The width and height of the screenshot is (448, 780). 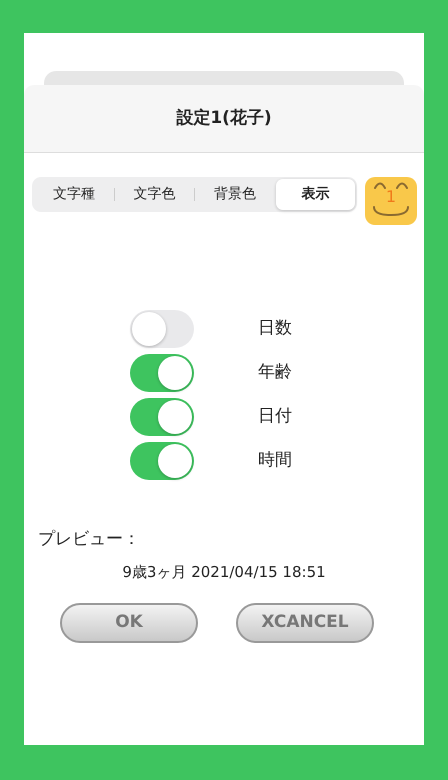 I want to click on toggle-label: 日数, so click(x=275, y=328).